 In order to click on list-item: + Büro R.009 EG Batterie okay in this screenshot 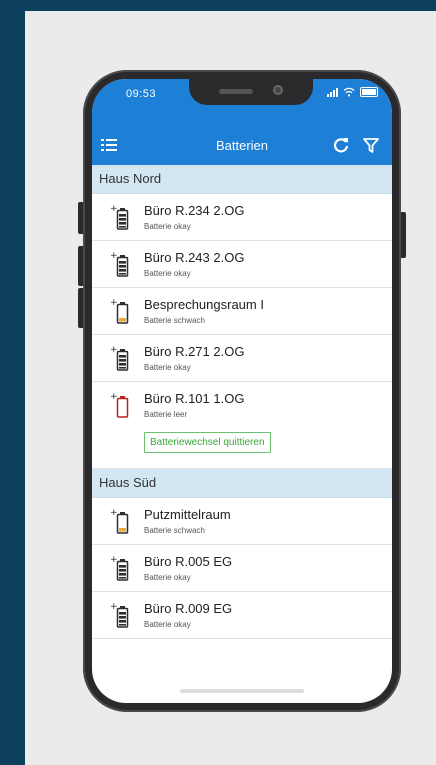, I will do `click(242, 615)`.